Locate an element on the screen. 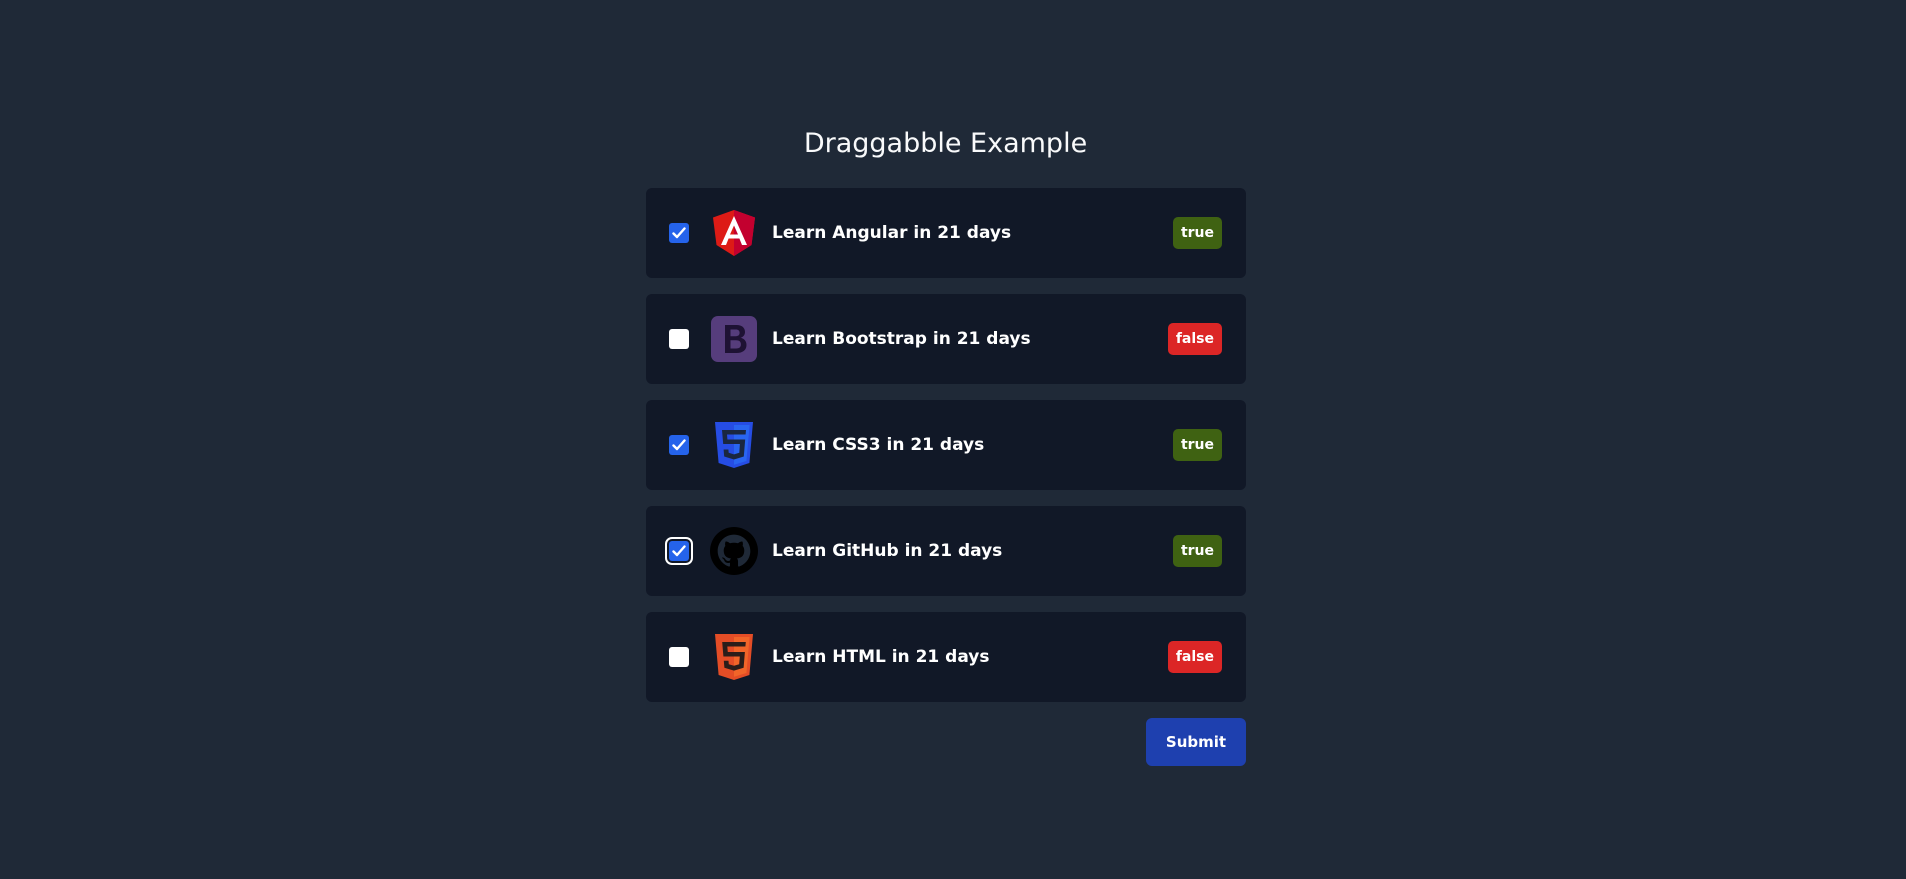  bootstrap-icon is located at coordinates (734, 339).